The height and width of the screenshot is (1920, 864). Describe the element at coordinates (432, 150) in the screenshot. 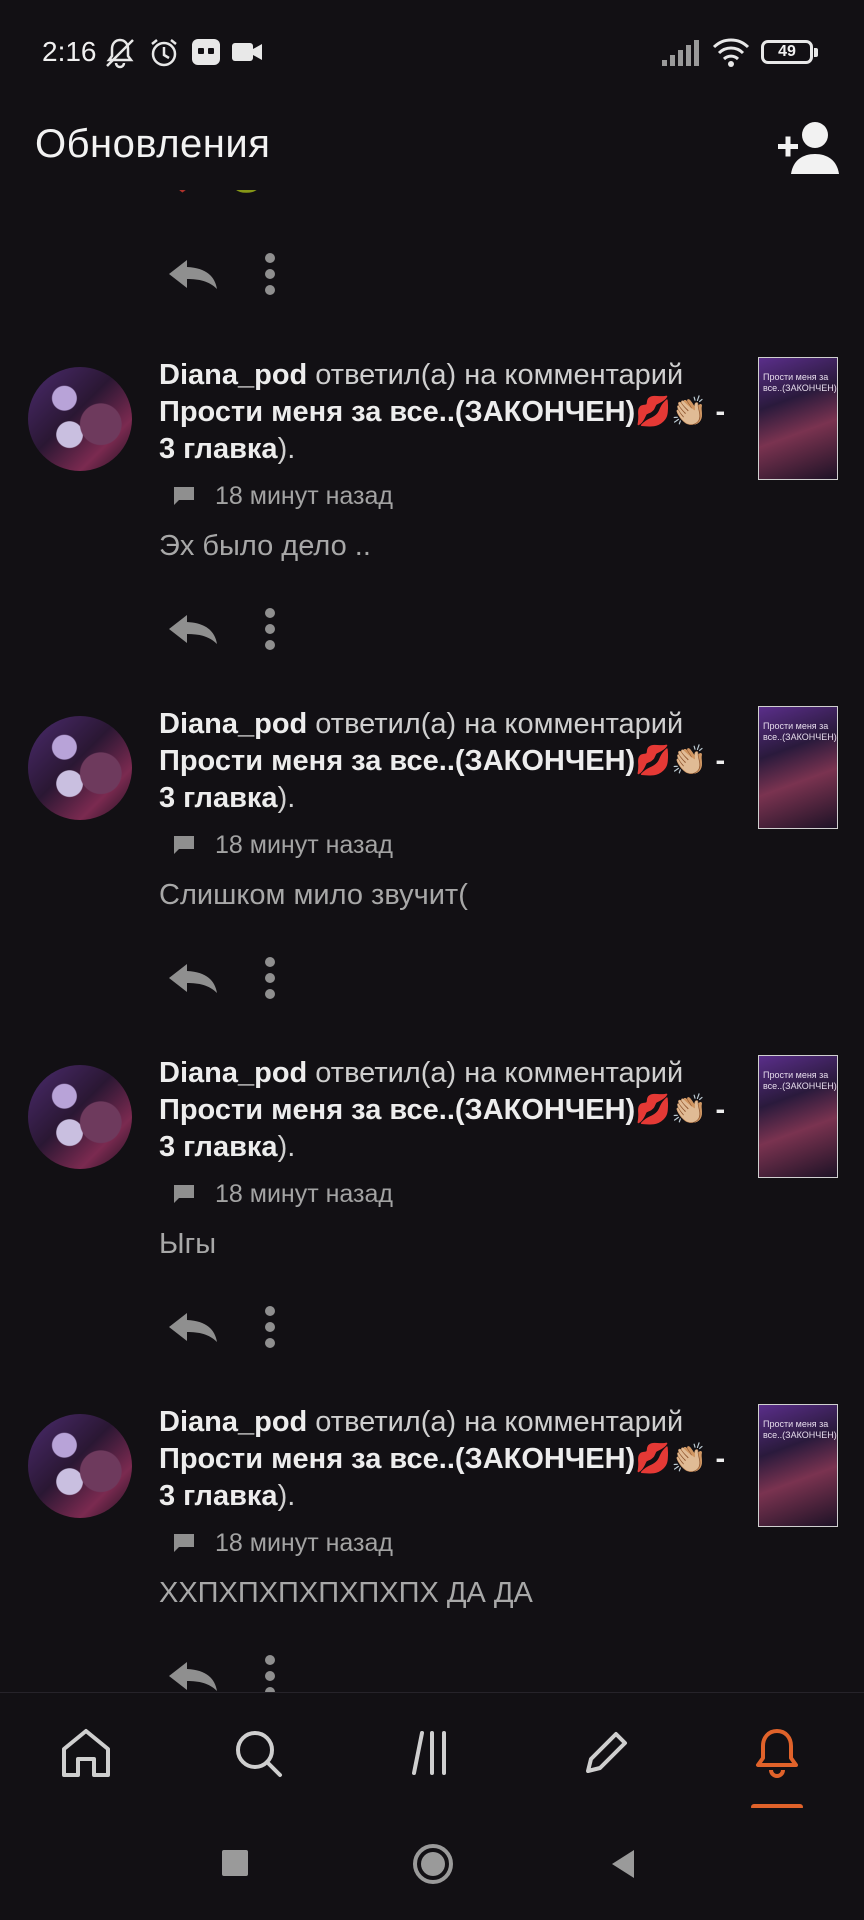

I see `header: Обновления` at that location.